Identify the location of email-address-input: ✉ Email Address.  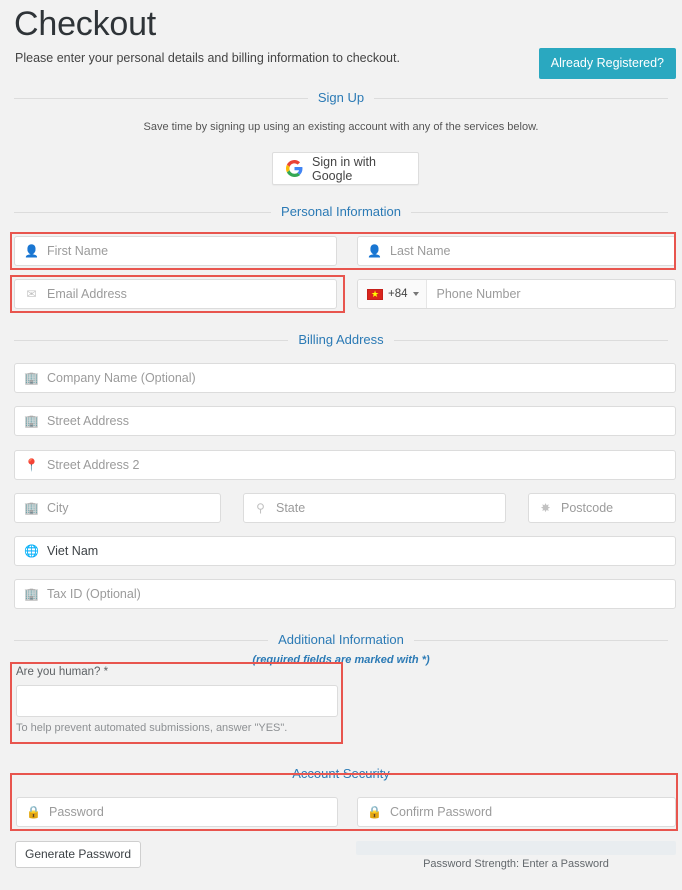
(175, 294).